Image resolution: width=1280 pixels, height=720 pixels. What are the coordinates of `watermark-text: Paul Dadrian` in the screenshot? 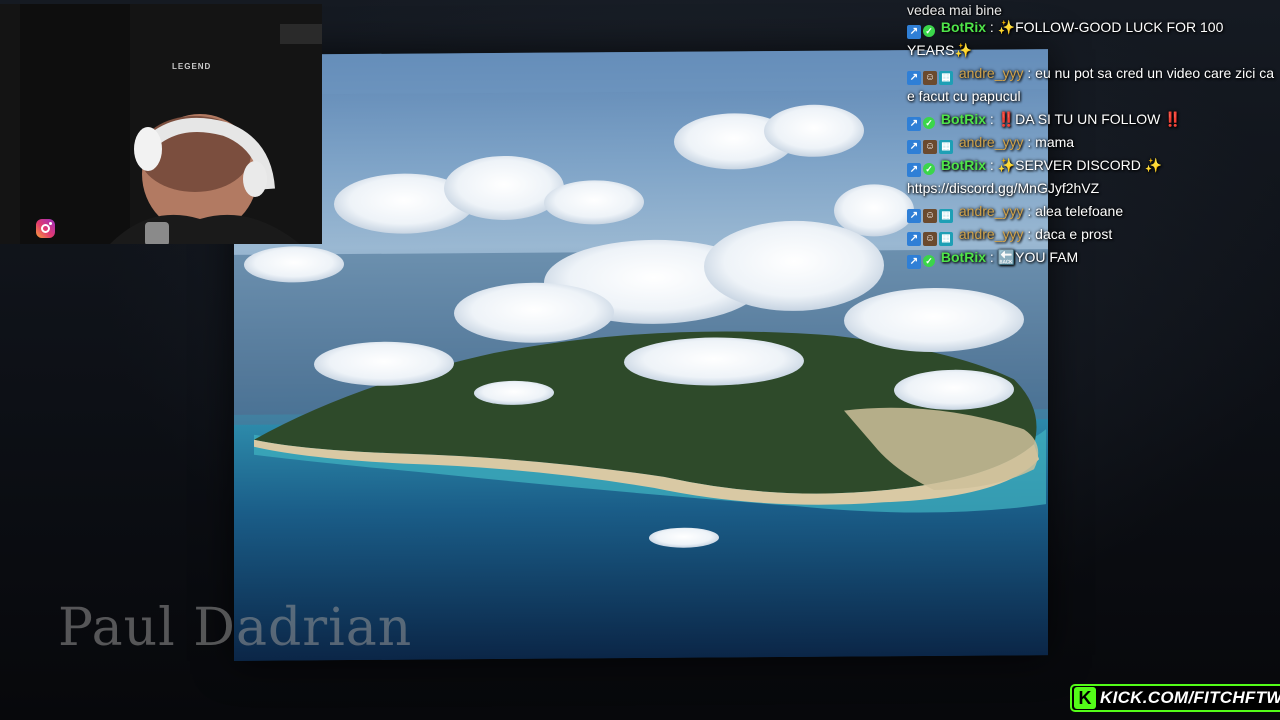 It's located at (235, 628).